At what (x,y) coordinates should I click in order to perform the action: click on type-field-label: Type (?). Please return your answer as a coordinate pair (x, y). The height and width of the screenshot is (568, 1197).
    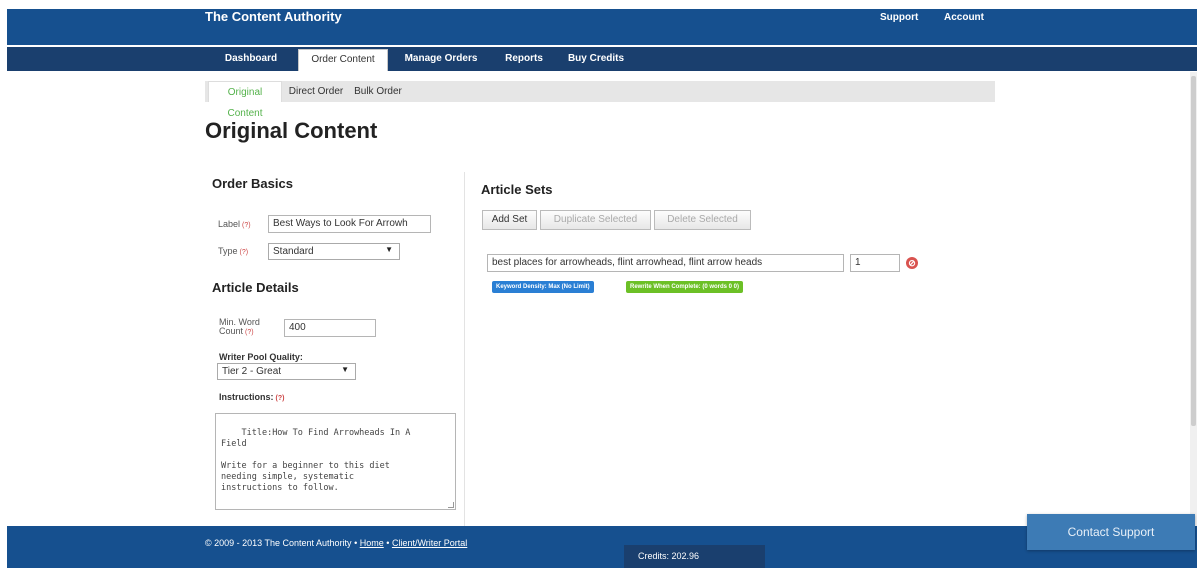
    Looking at the image, I should click on (233, 251).